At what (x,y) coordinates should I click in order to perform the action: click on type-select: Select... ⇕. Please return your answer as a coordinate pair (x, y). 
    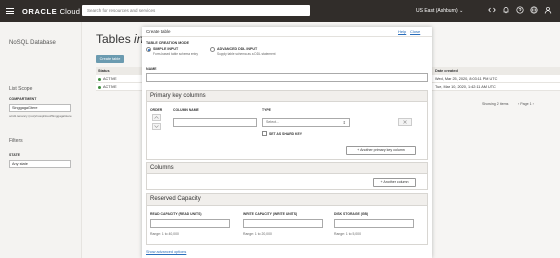
    Looking at the image, I should click on (306, 122).